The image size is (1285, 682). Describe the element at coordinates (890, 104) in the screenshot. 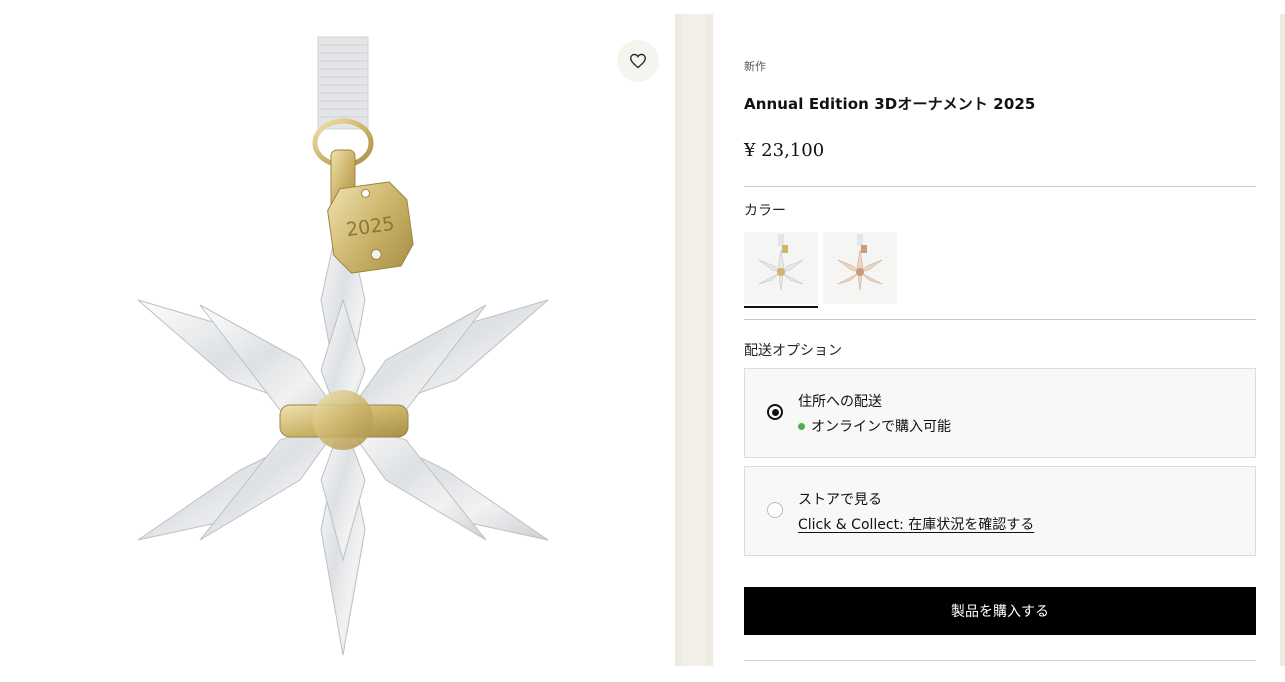

I see `product-title: Annual Edition 3Dオーナメント 2025` at that location.